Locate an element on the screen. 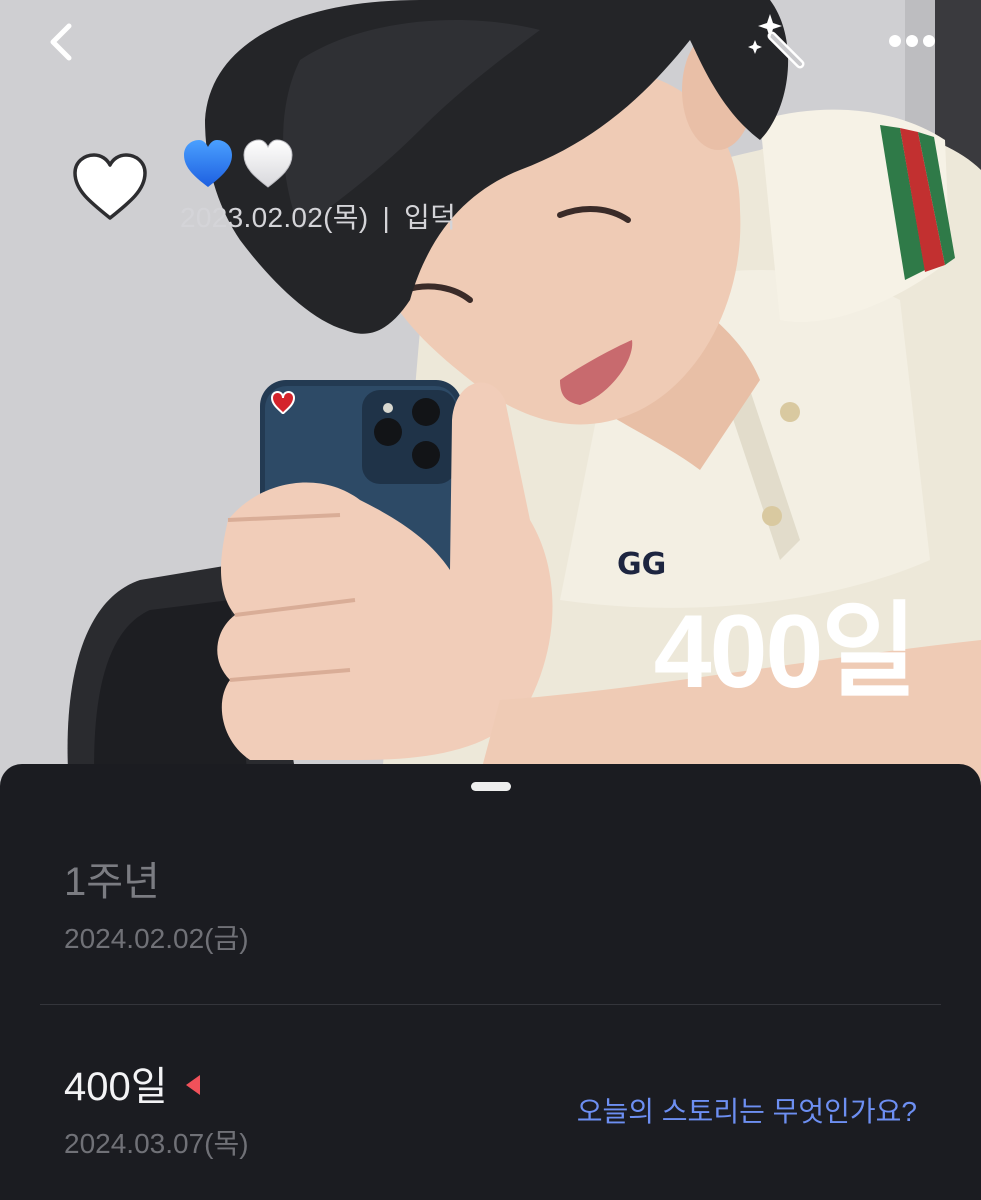 Image resolution: width=981 pixels, height=1200 pixels. milestone-date: 2024.03.07(목) is located at coordinates (156, 1143).